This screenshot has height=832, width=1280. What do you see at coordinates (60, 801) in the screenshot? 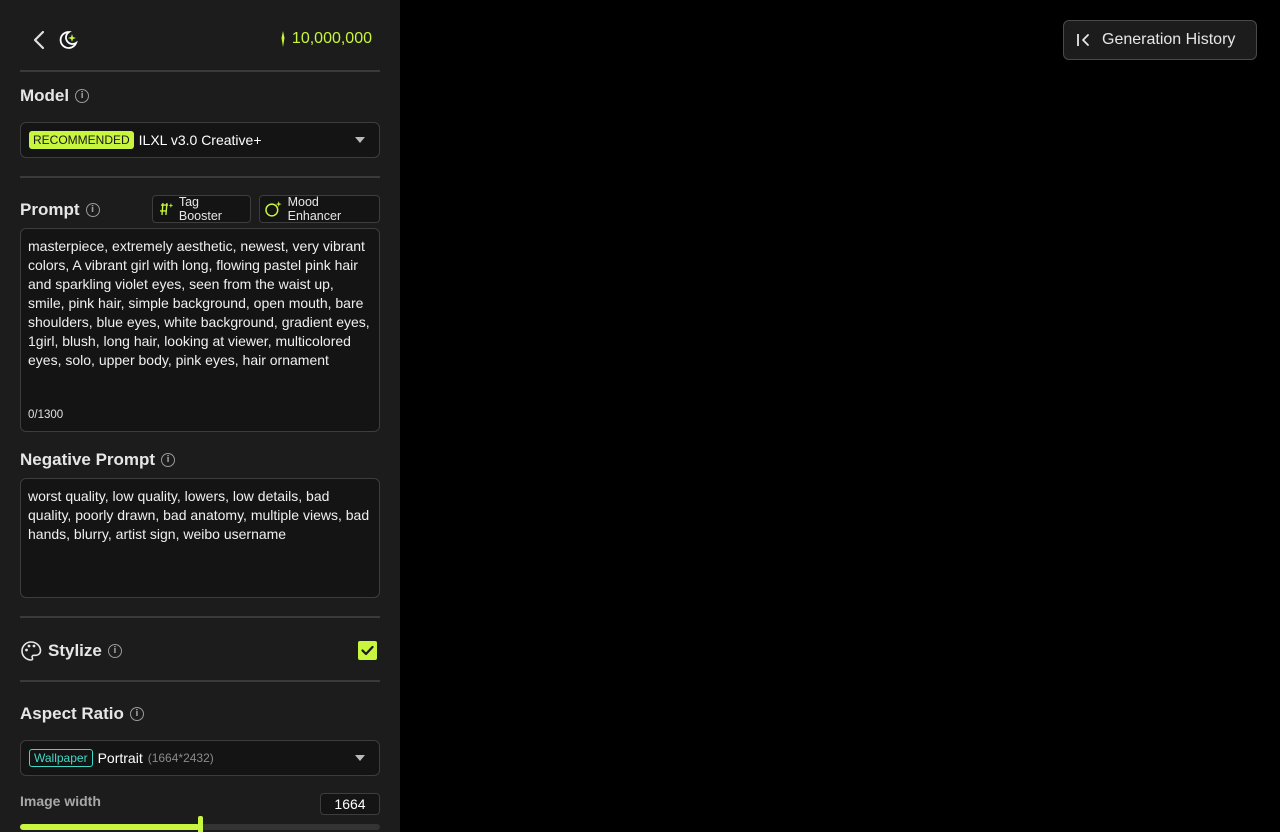
I see `image-width-label: Image width` at bounding box center [60, 801].